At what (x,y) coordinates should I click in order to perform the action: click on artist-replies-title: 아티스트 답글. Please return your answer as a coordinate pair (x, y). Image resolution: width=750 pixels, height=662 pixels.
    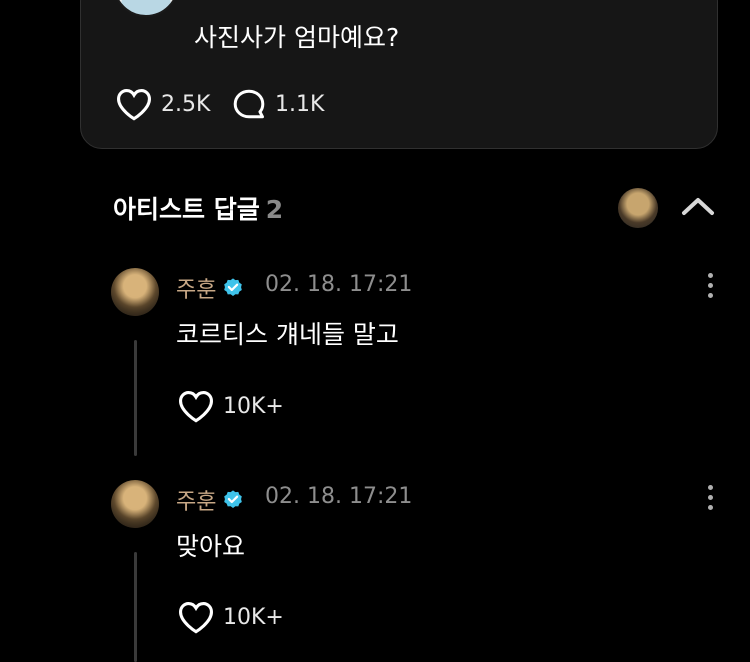
    Looking at the image, I should click on (186, 209).